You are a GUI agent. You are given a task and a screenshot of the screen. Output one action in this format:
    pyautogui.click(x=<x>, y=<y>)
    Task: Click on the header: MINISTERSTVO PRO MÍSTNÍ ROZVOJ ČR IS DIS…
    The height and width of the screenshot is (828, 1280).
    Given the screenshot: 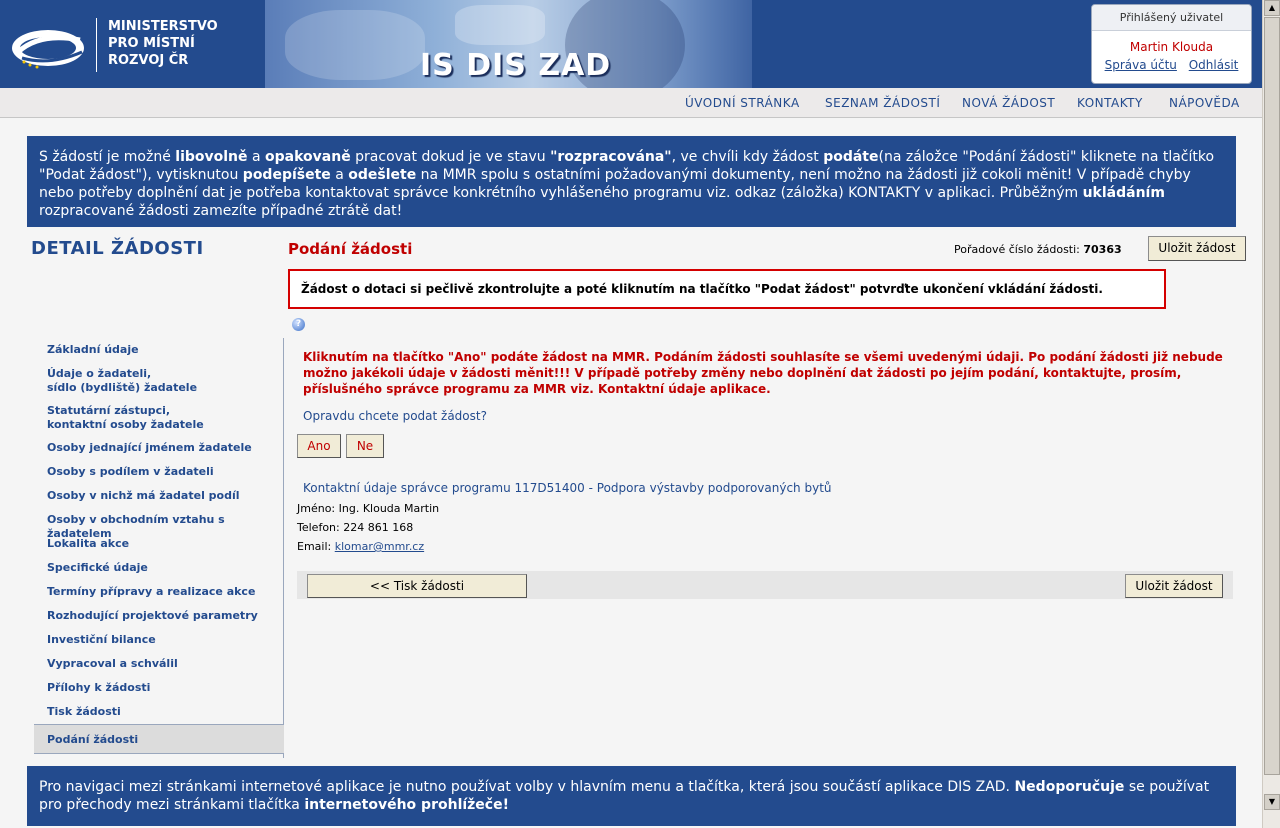 What is the action you would take?
    pyautogui.click(x=631, y=44)
    